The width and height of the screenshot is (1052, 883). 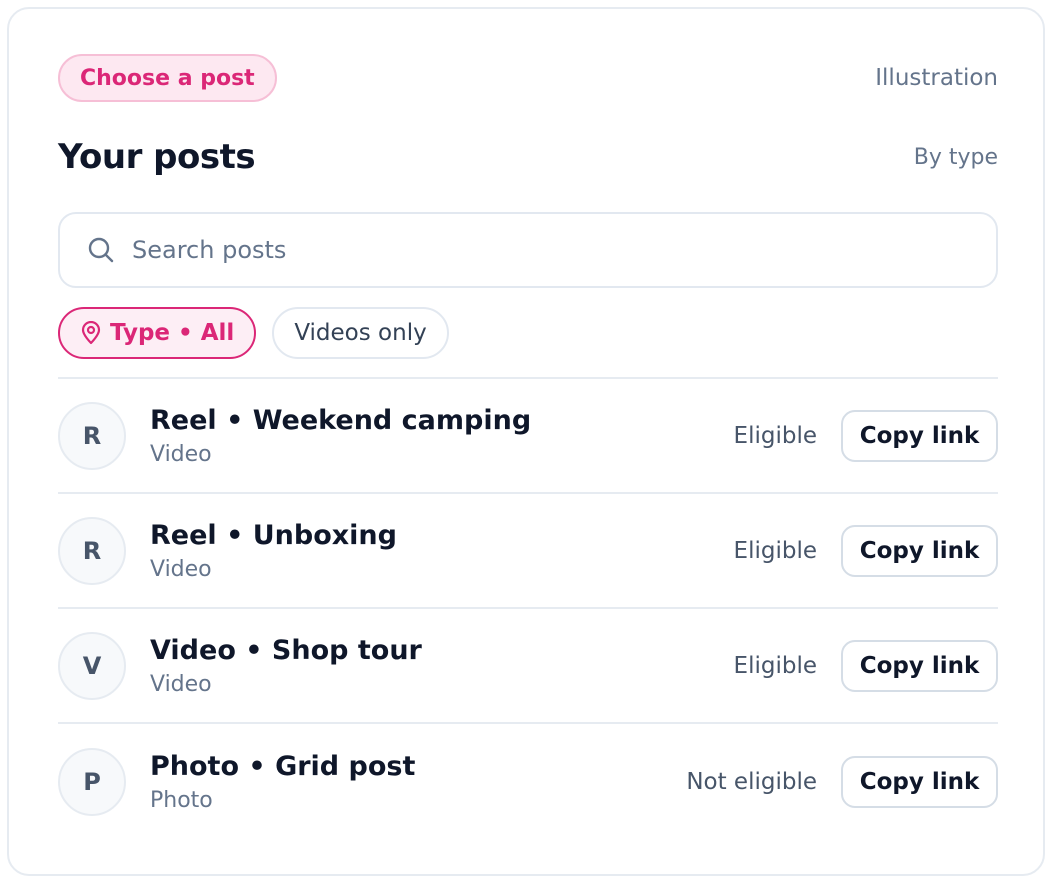 I want to click on page-title: Your posts, so click(x=157, y=157).